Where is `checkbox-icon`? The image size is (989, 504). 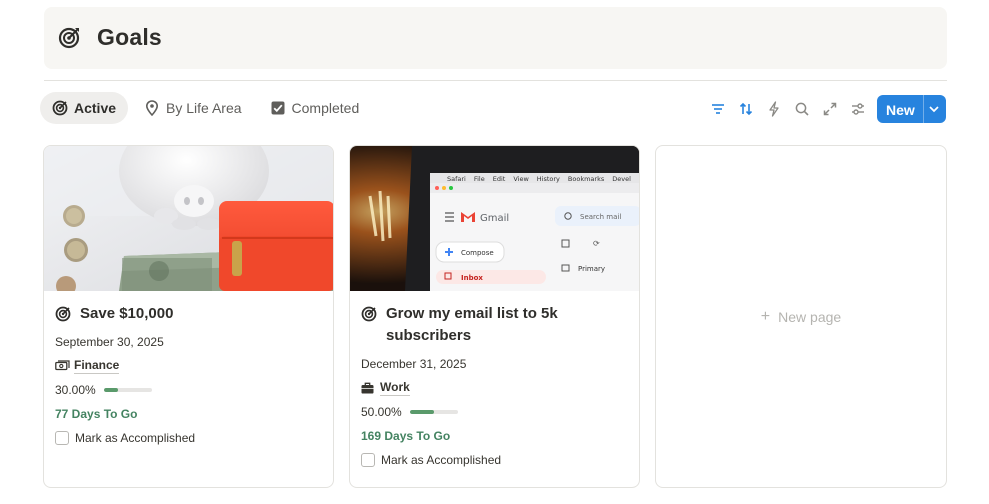 checkbox-icon is located at coordinates (278, 108).